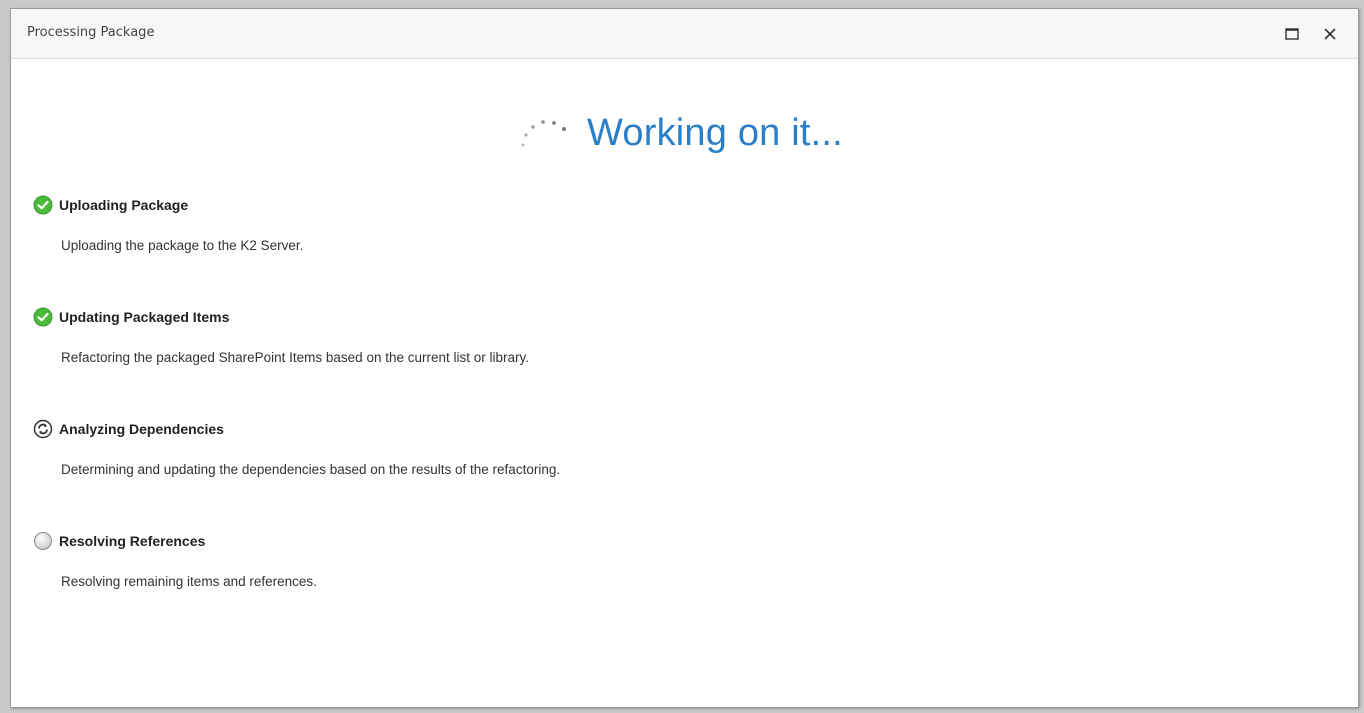 The width and height of the screenshot is (1364, 713). I want to click on dialog-title: Processing Package, so click(91, 32).